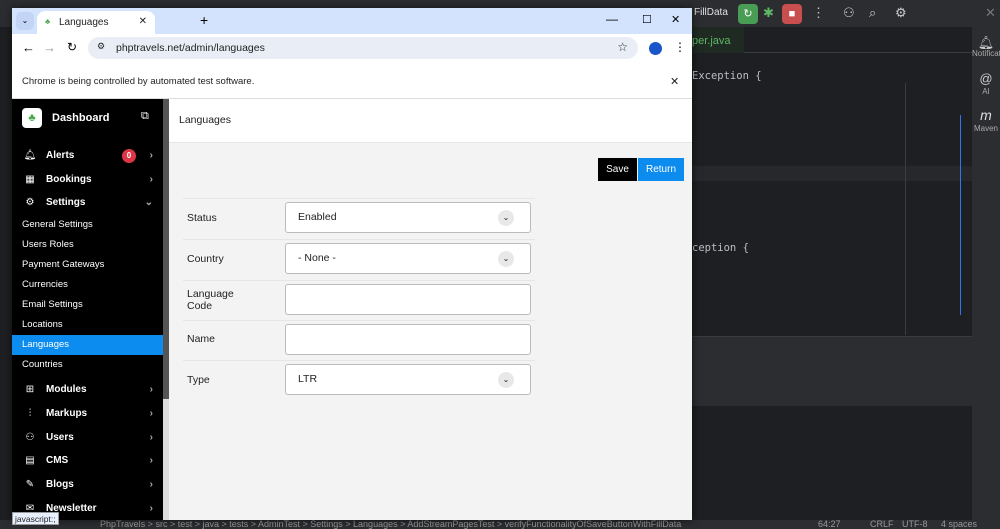 Image resolution: width=1000 pixels, height=529 pixels. What do you see at coordinates (87, 365) in the screenshot?
I see `sidebar-sub-countries: Countries` at bounding box center [87, 365].